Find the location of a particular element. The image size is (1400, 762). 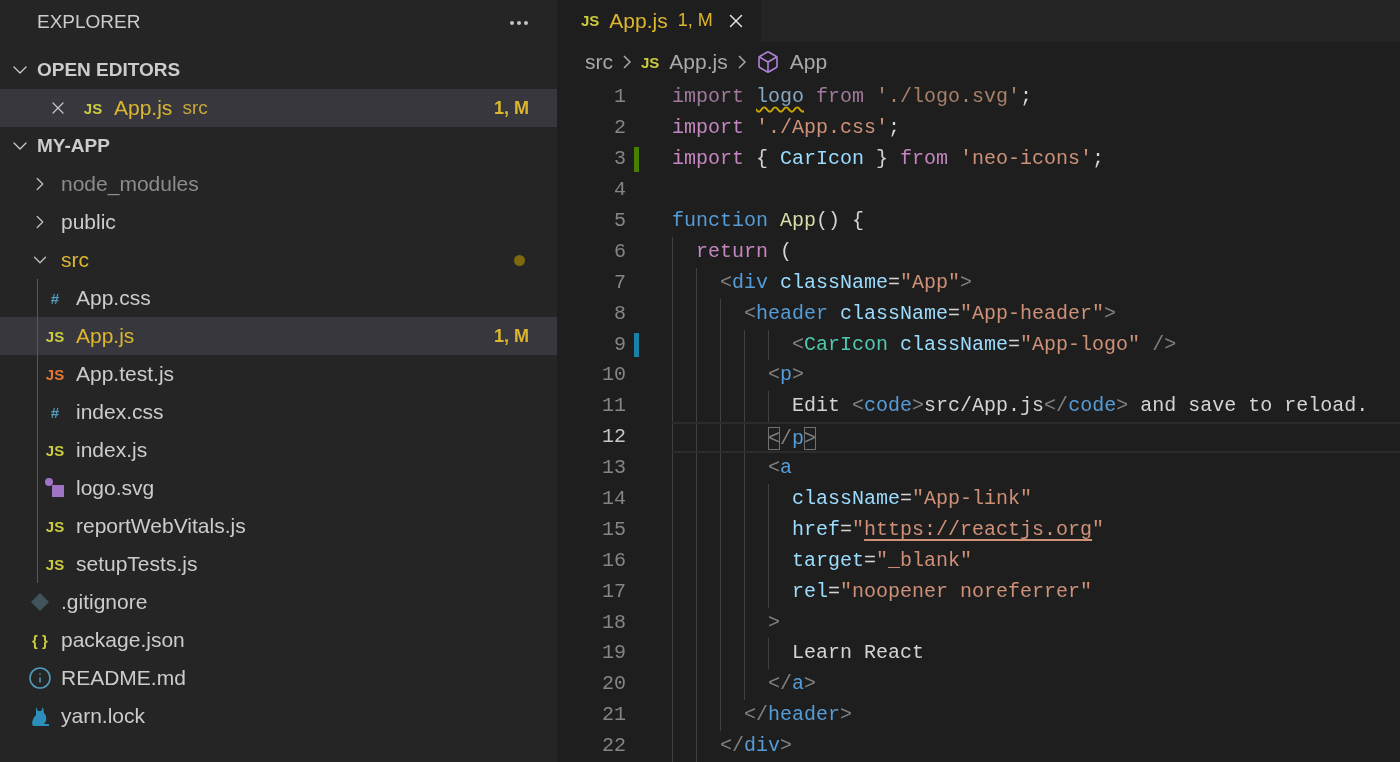

file-name: yarn.lock is located at coordinates (103, 716).